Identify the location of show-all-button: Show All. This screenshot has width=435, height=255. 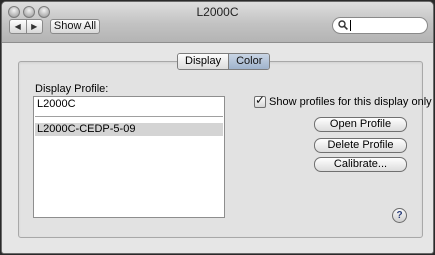
(75, 26).